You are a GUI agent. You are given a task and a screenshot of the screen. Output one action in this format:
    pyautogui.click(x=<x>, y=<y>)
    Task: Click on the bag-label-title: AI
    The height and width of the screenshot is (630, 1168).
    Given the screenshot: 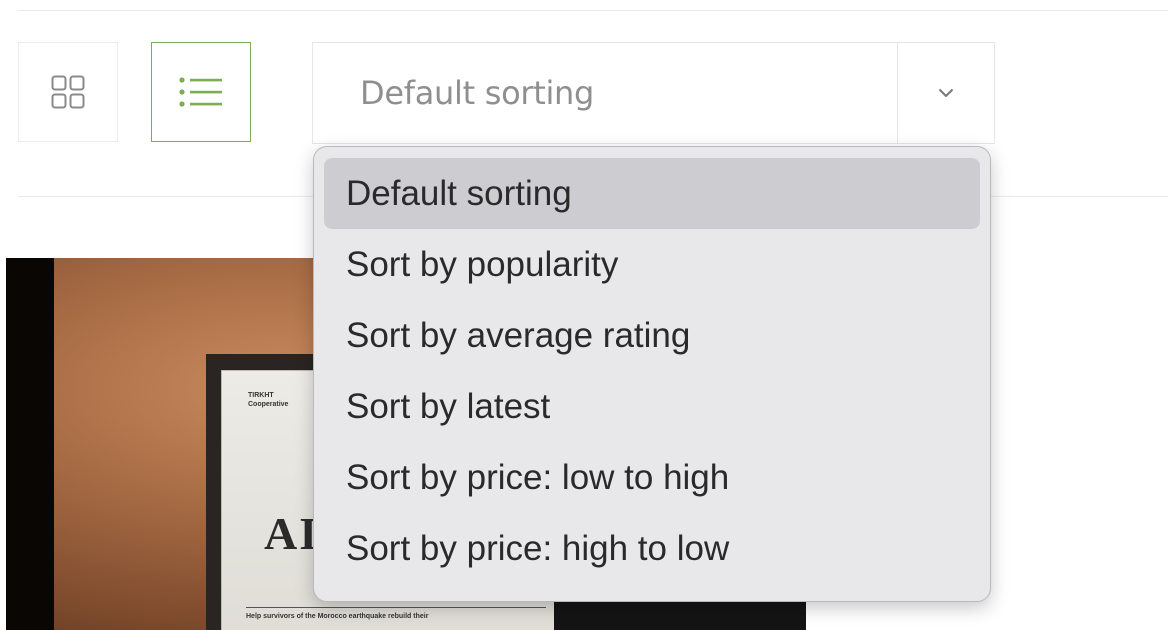 What is the action you would take?
    pyautogui.click(x=292, y=533)
    